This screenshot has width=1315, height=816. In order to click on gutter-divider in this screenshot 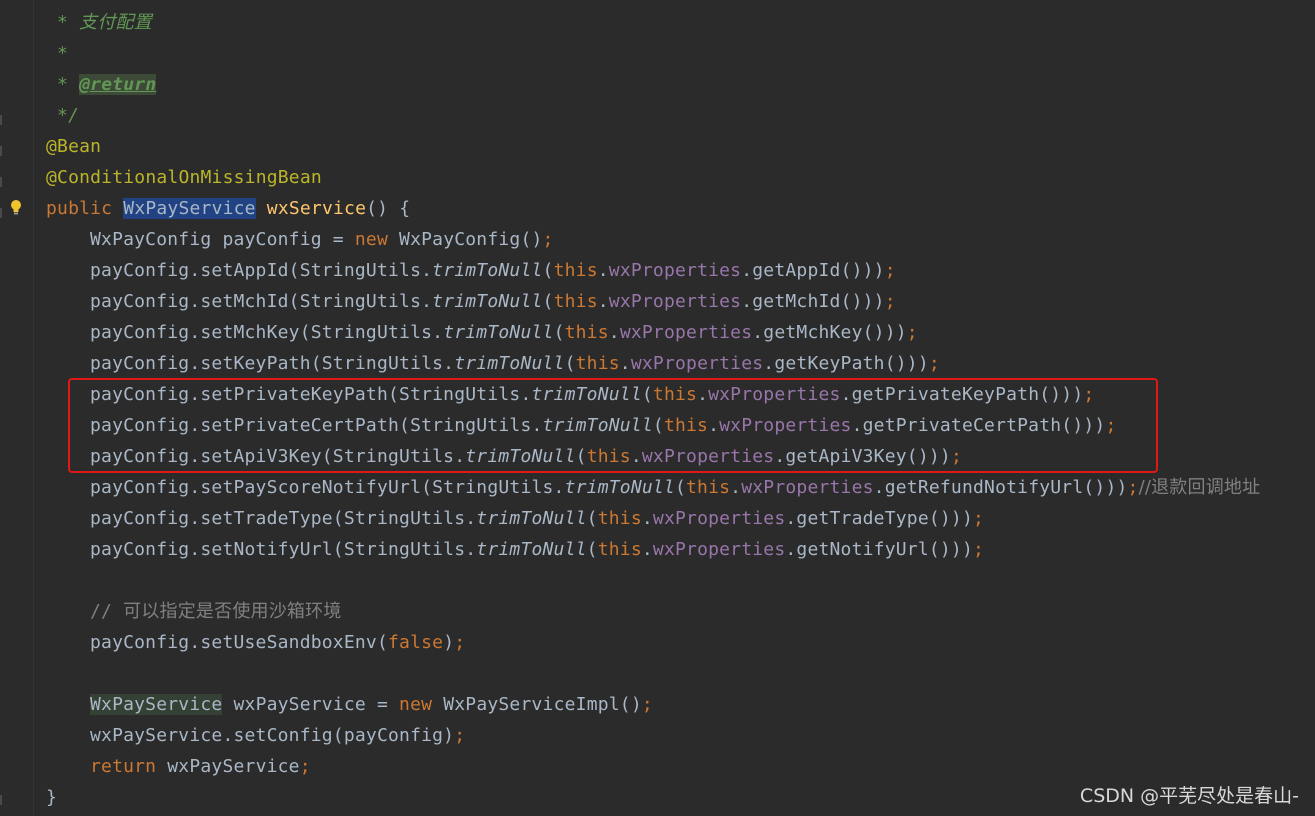, I will do `click(33, 408)`.